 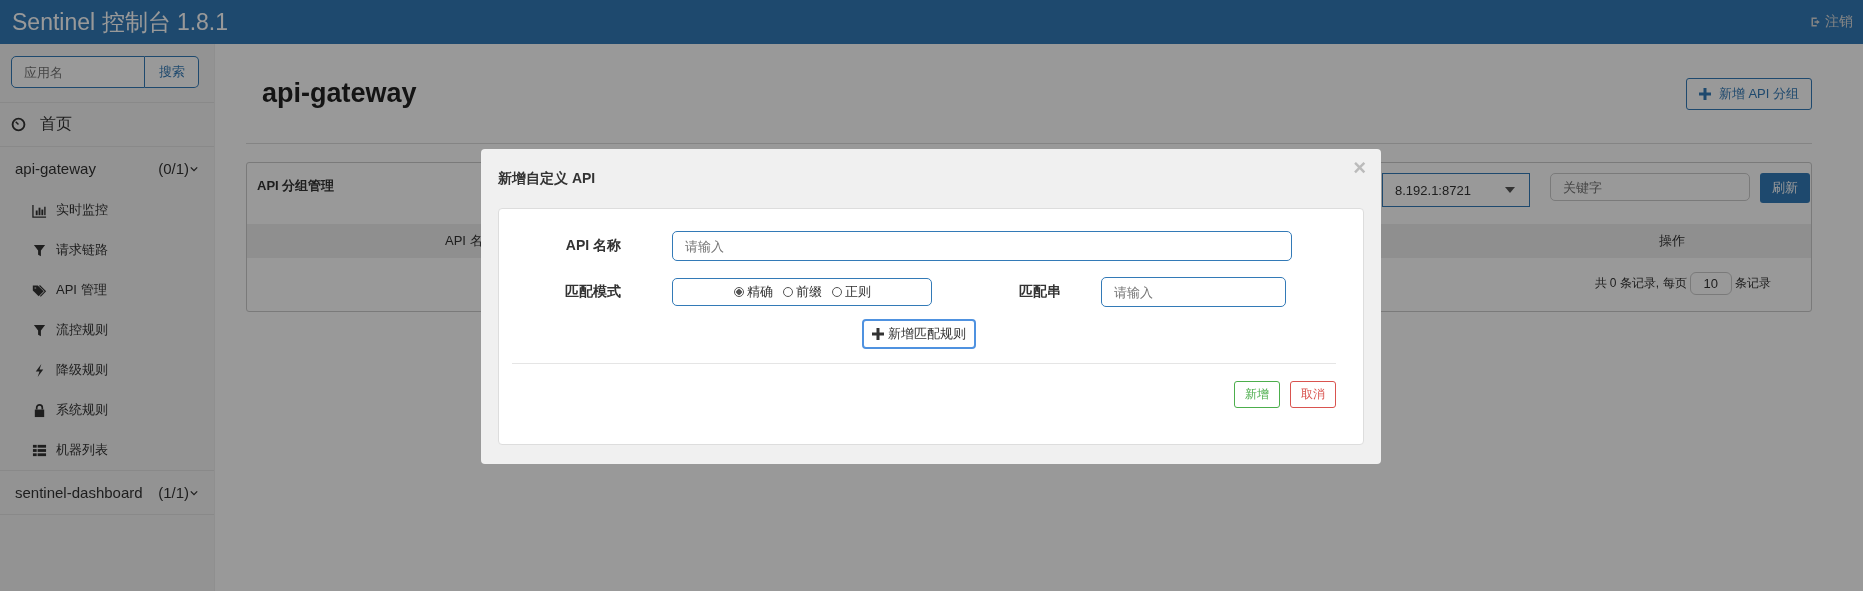 What do you see at coordinates (1650, 187) in the screenshot?
I see `keyword-field: 关键字` at bounding box center [1650, 187].